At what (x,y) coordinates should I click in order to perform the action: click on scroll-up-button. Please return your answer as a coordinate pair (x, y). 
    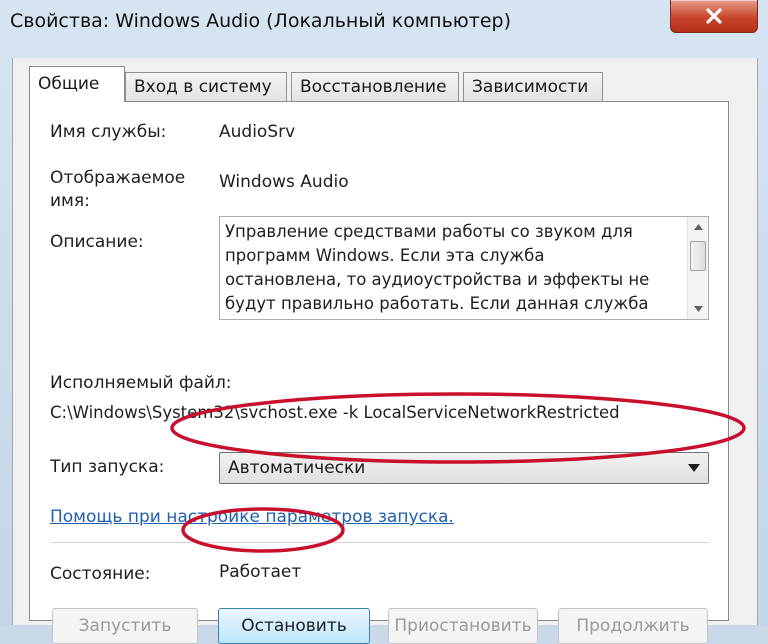
    Looking at the image, I should click on (698, 227).